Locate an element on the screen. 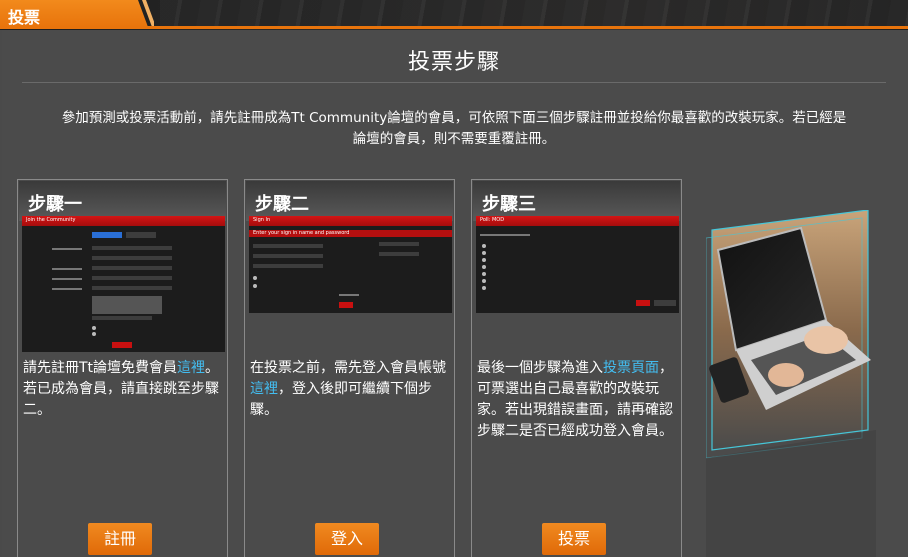 This screenshot has height=557, width=908. step-text: ，登入後即可繼續下個步驟。 is located at coordinates (341, 399).